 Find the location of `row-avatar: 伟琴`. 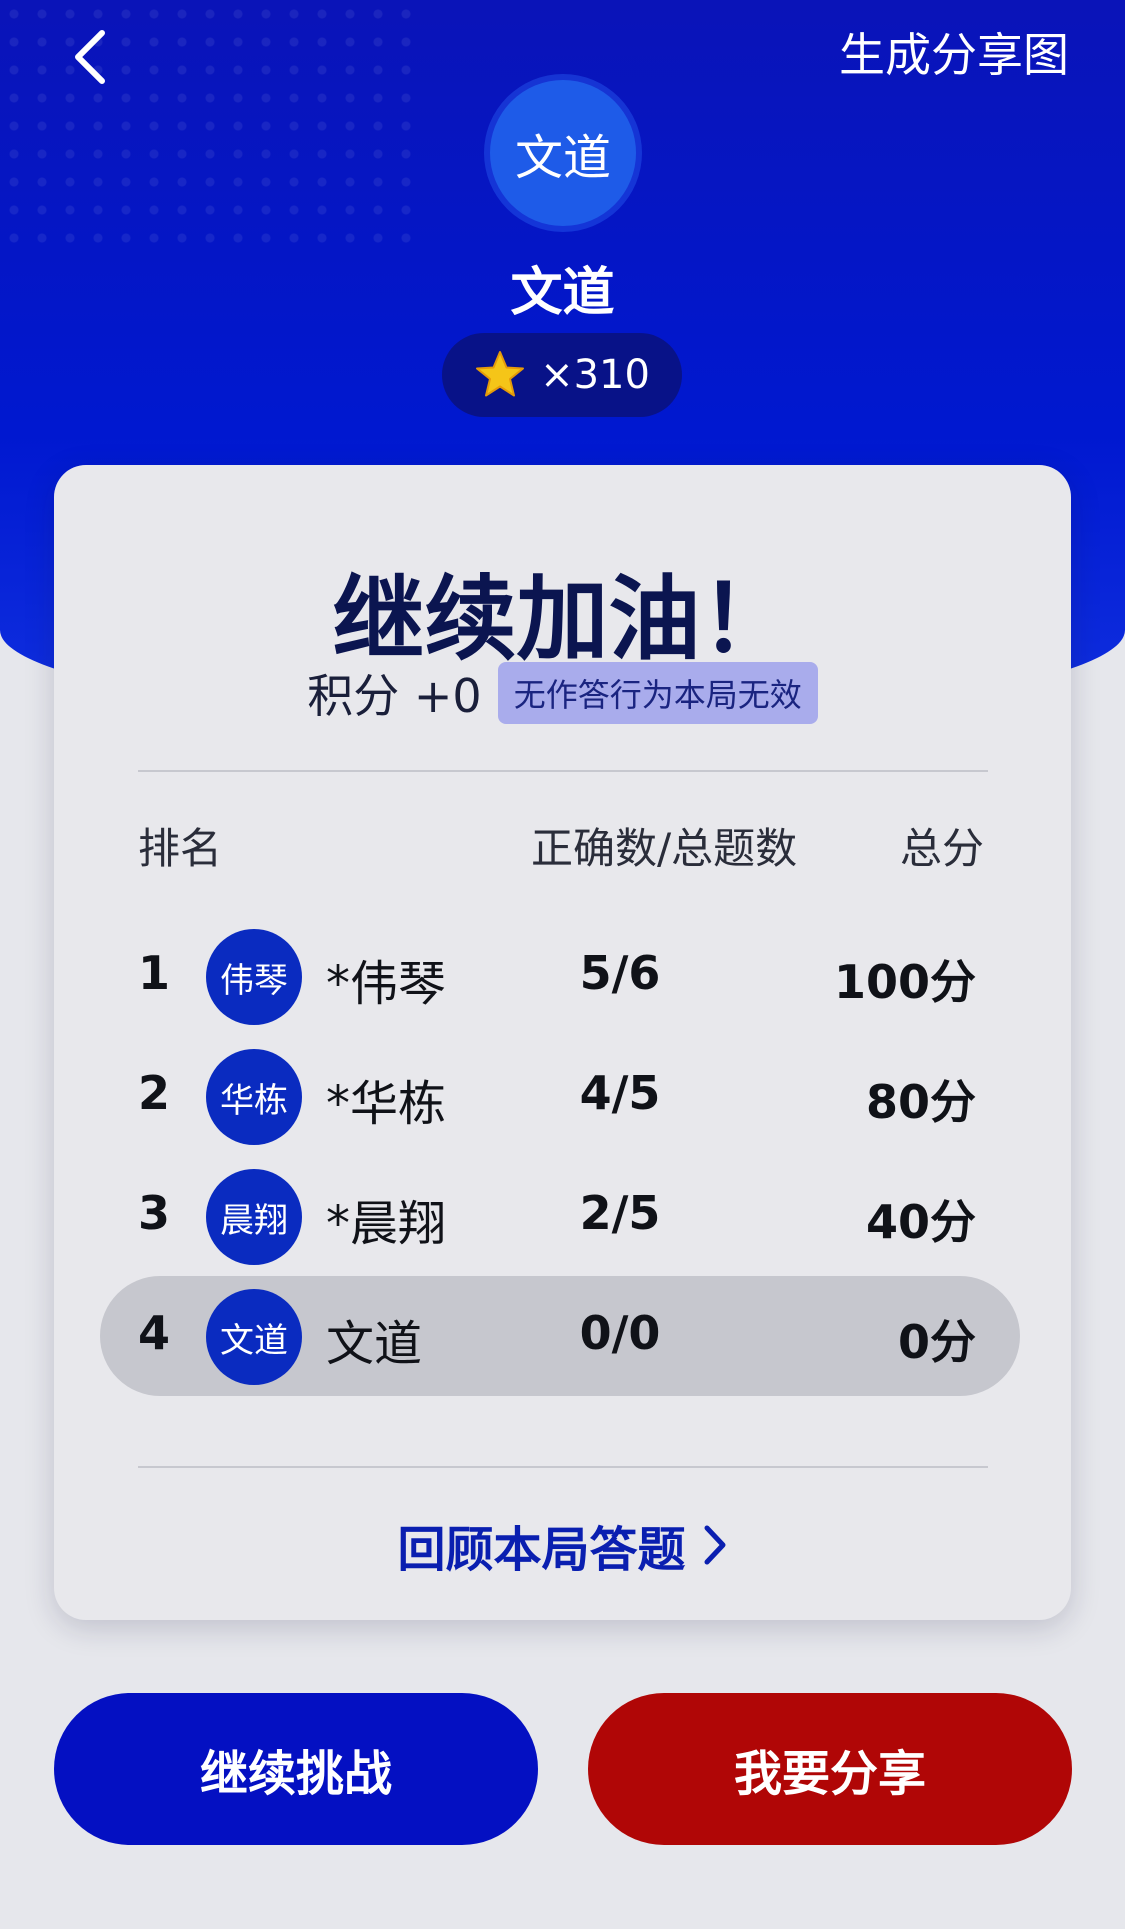

row-avatar: 伟琴 is located at coordinates (254, 977).